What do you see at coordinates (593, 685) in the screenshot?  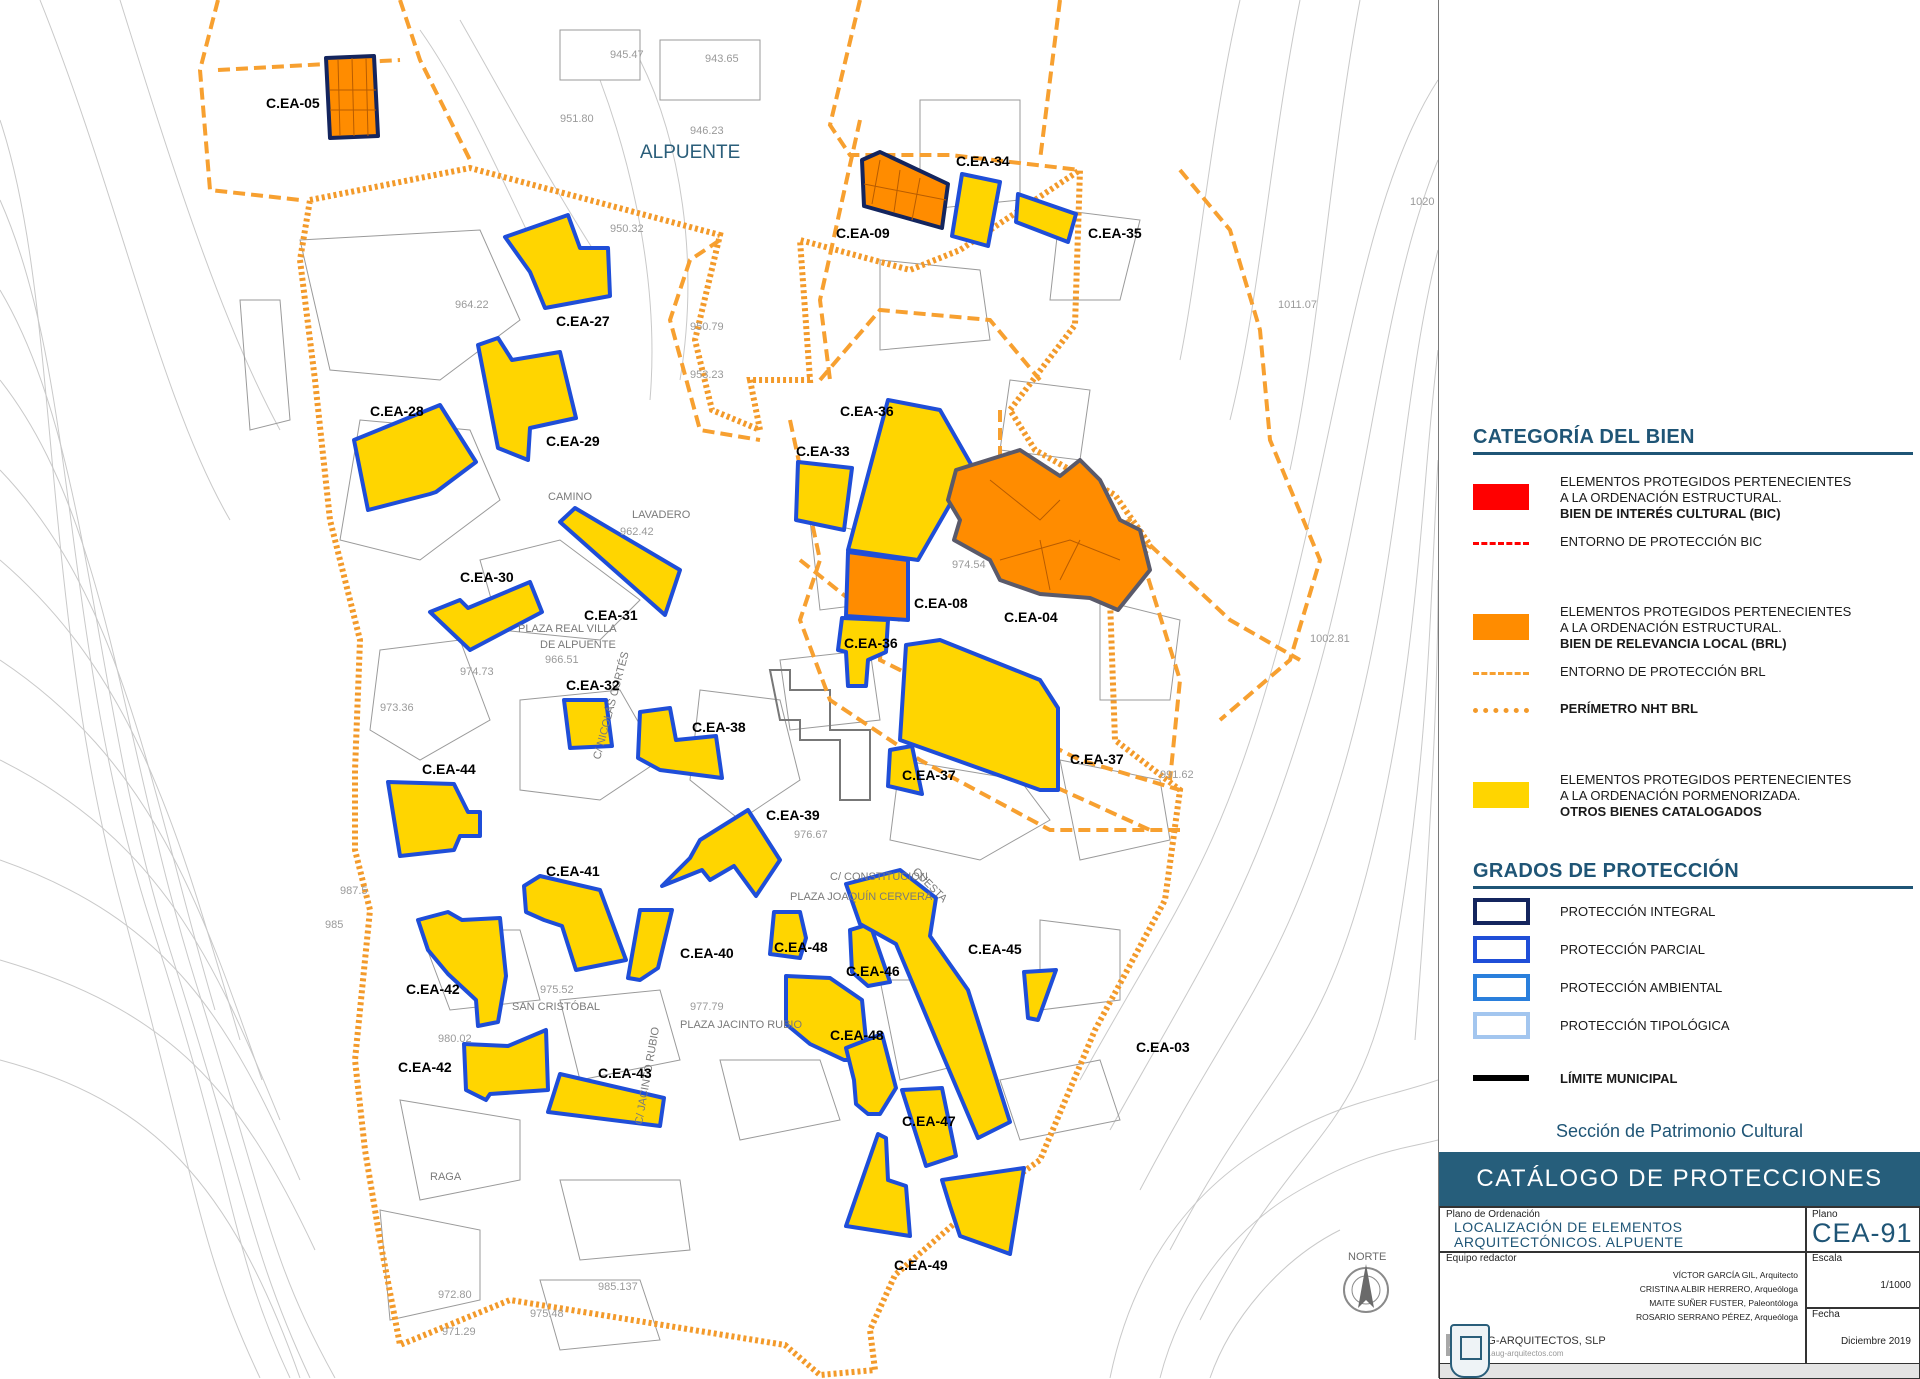 I see `svg-text: C.EA-32` at bounding box center [593, 685].